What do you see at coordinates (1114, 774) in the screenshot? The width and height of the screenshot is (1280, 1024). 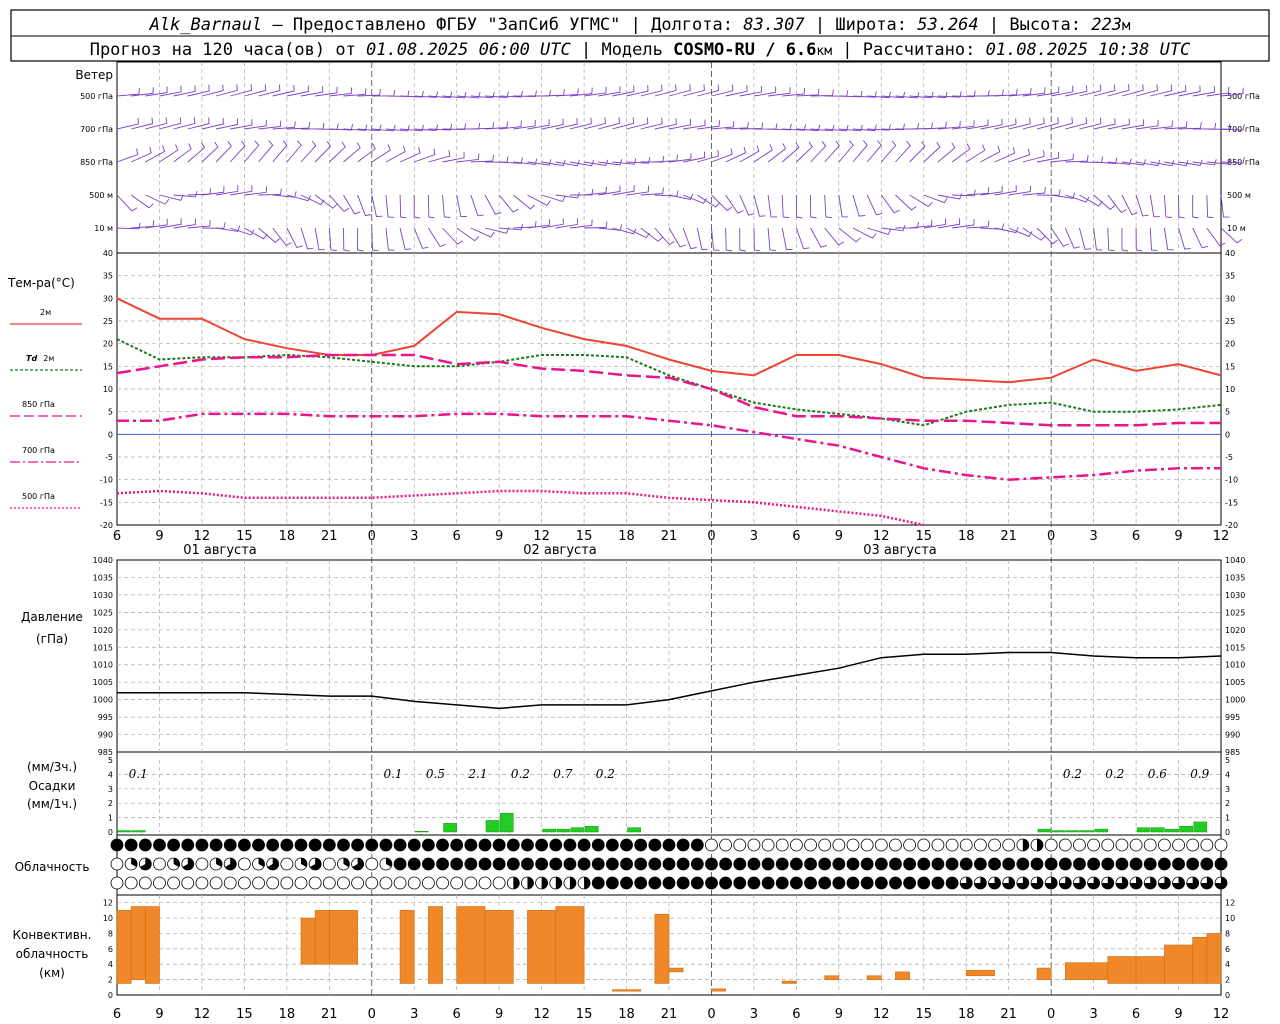 I see `precip-3h-label-8: 0.2` at bounding box center [1114, 774].